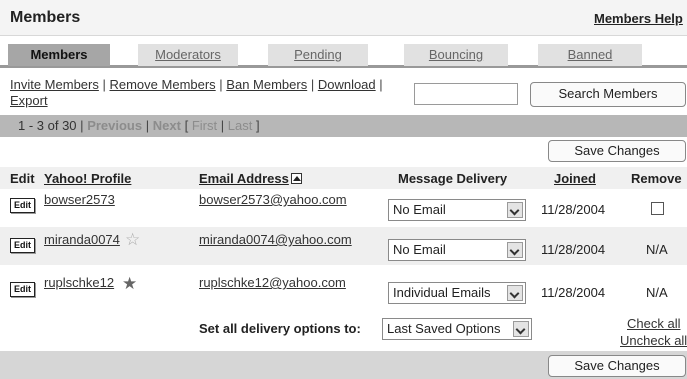  I want to click on search-input, so click(466, 94).